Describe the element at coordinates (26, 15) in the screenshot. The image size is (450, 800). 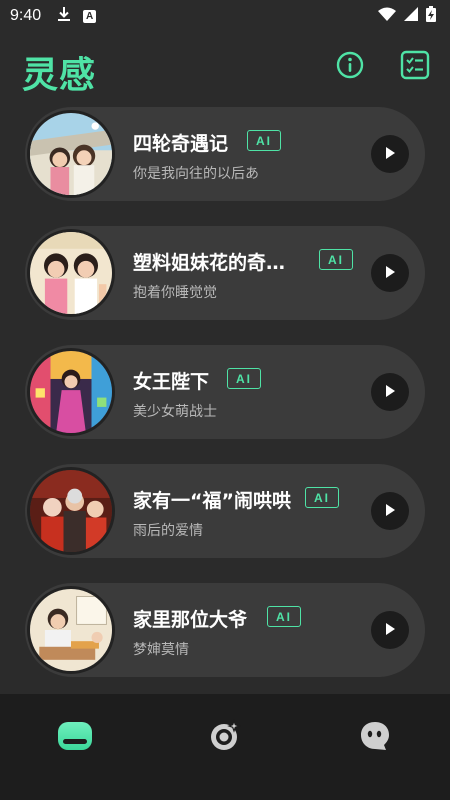
I see `status-time: 9:40` at that location.